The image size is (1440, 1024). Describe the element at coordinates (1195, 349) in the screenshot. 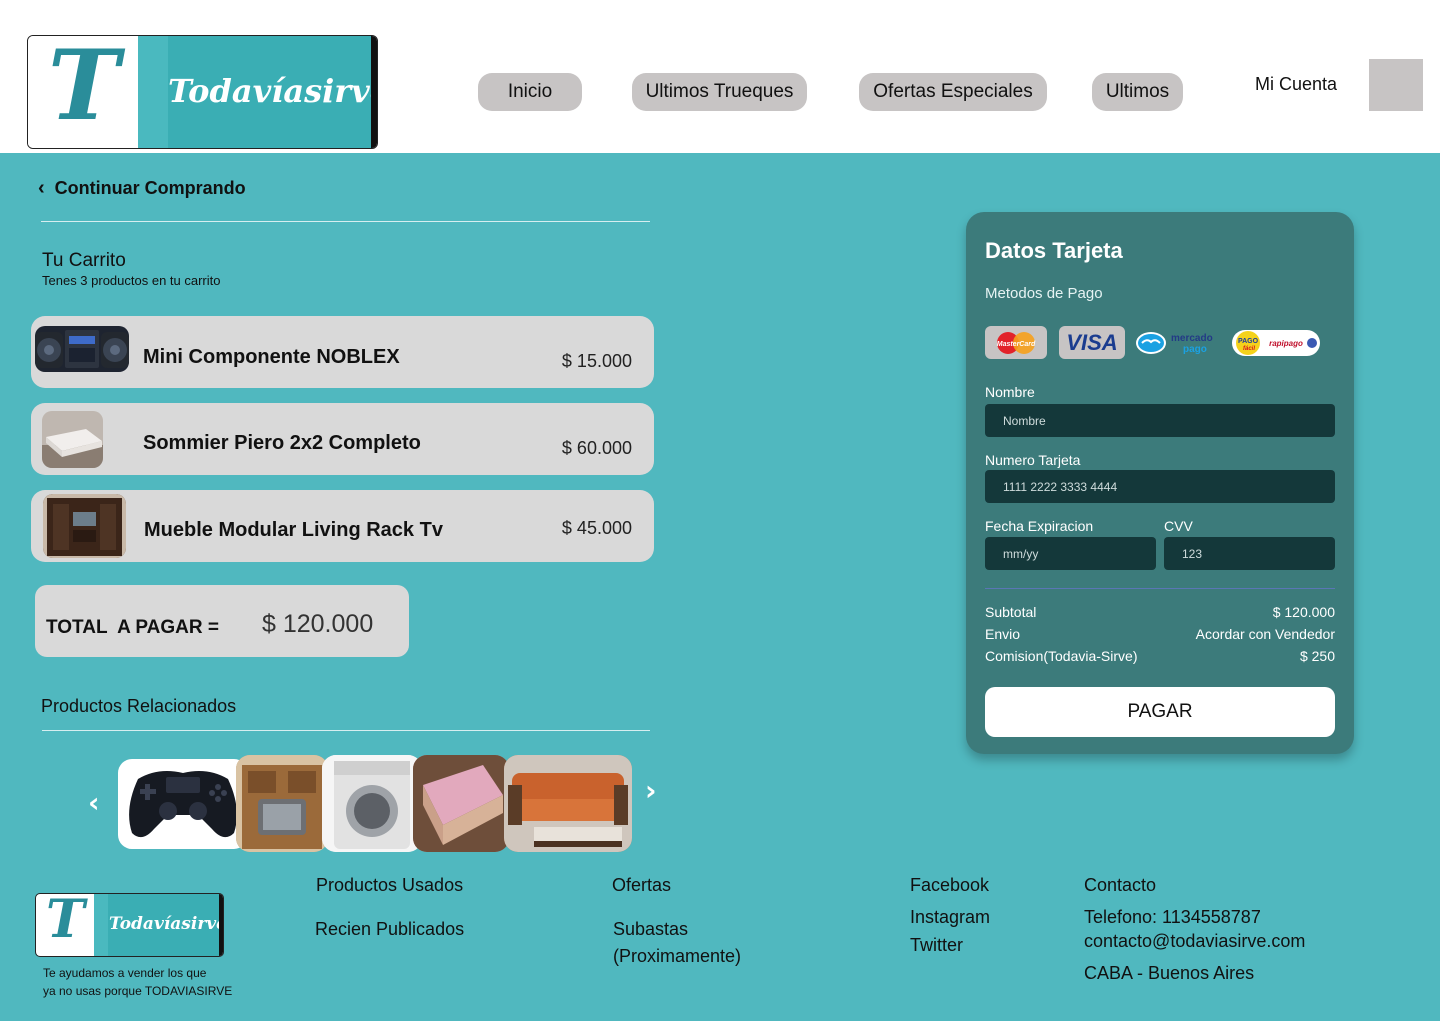

I see `svg-text: pago` at that location.